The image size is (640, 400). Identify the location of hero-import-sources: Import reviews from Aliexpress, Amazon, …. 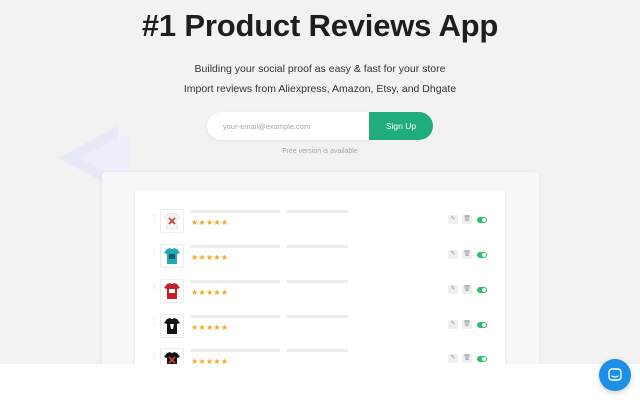
(320, 89).